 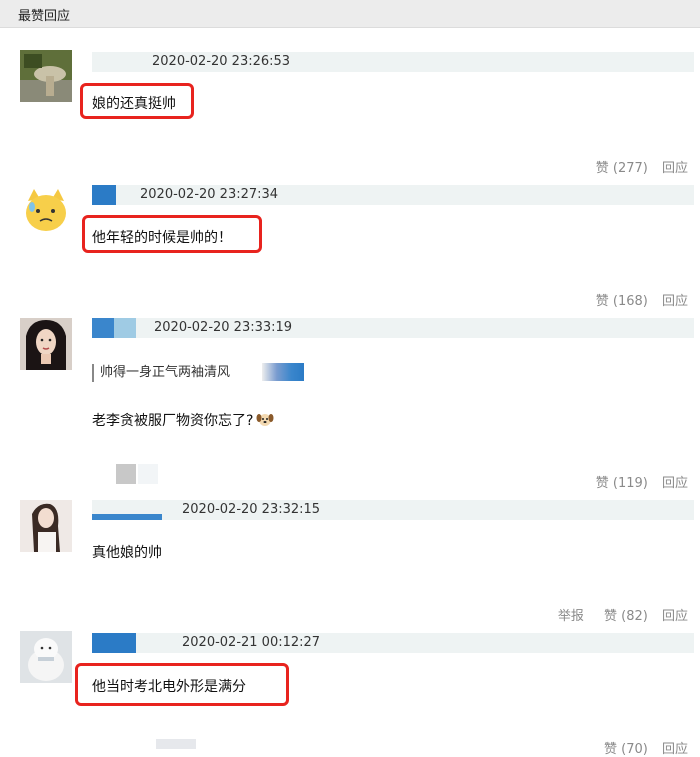 I want to click on comment-timestamp: 2020-02-20 23:33:19, so click(x=223, y=327).